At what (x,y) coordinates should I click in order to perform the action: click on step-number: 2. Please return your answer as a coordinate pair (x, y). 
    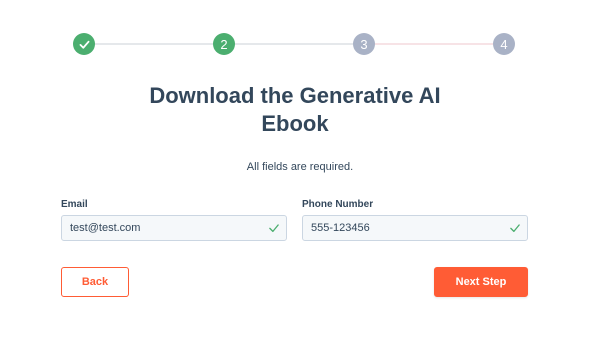
    Looking at the image, I should click on (224, 44).